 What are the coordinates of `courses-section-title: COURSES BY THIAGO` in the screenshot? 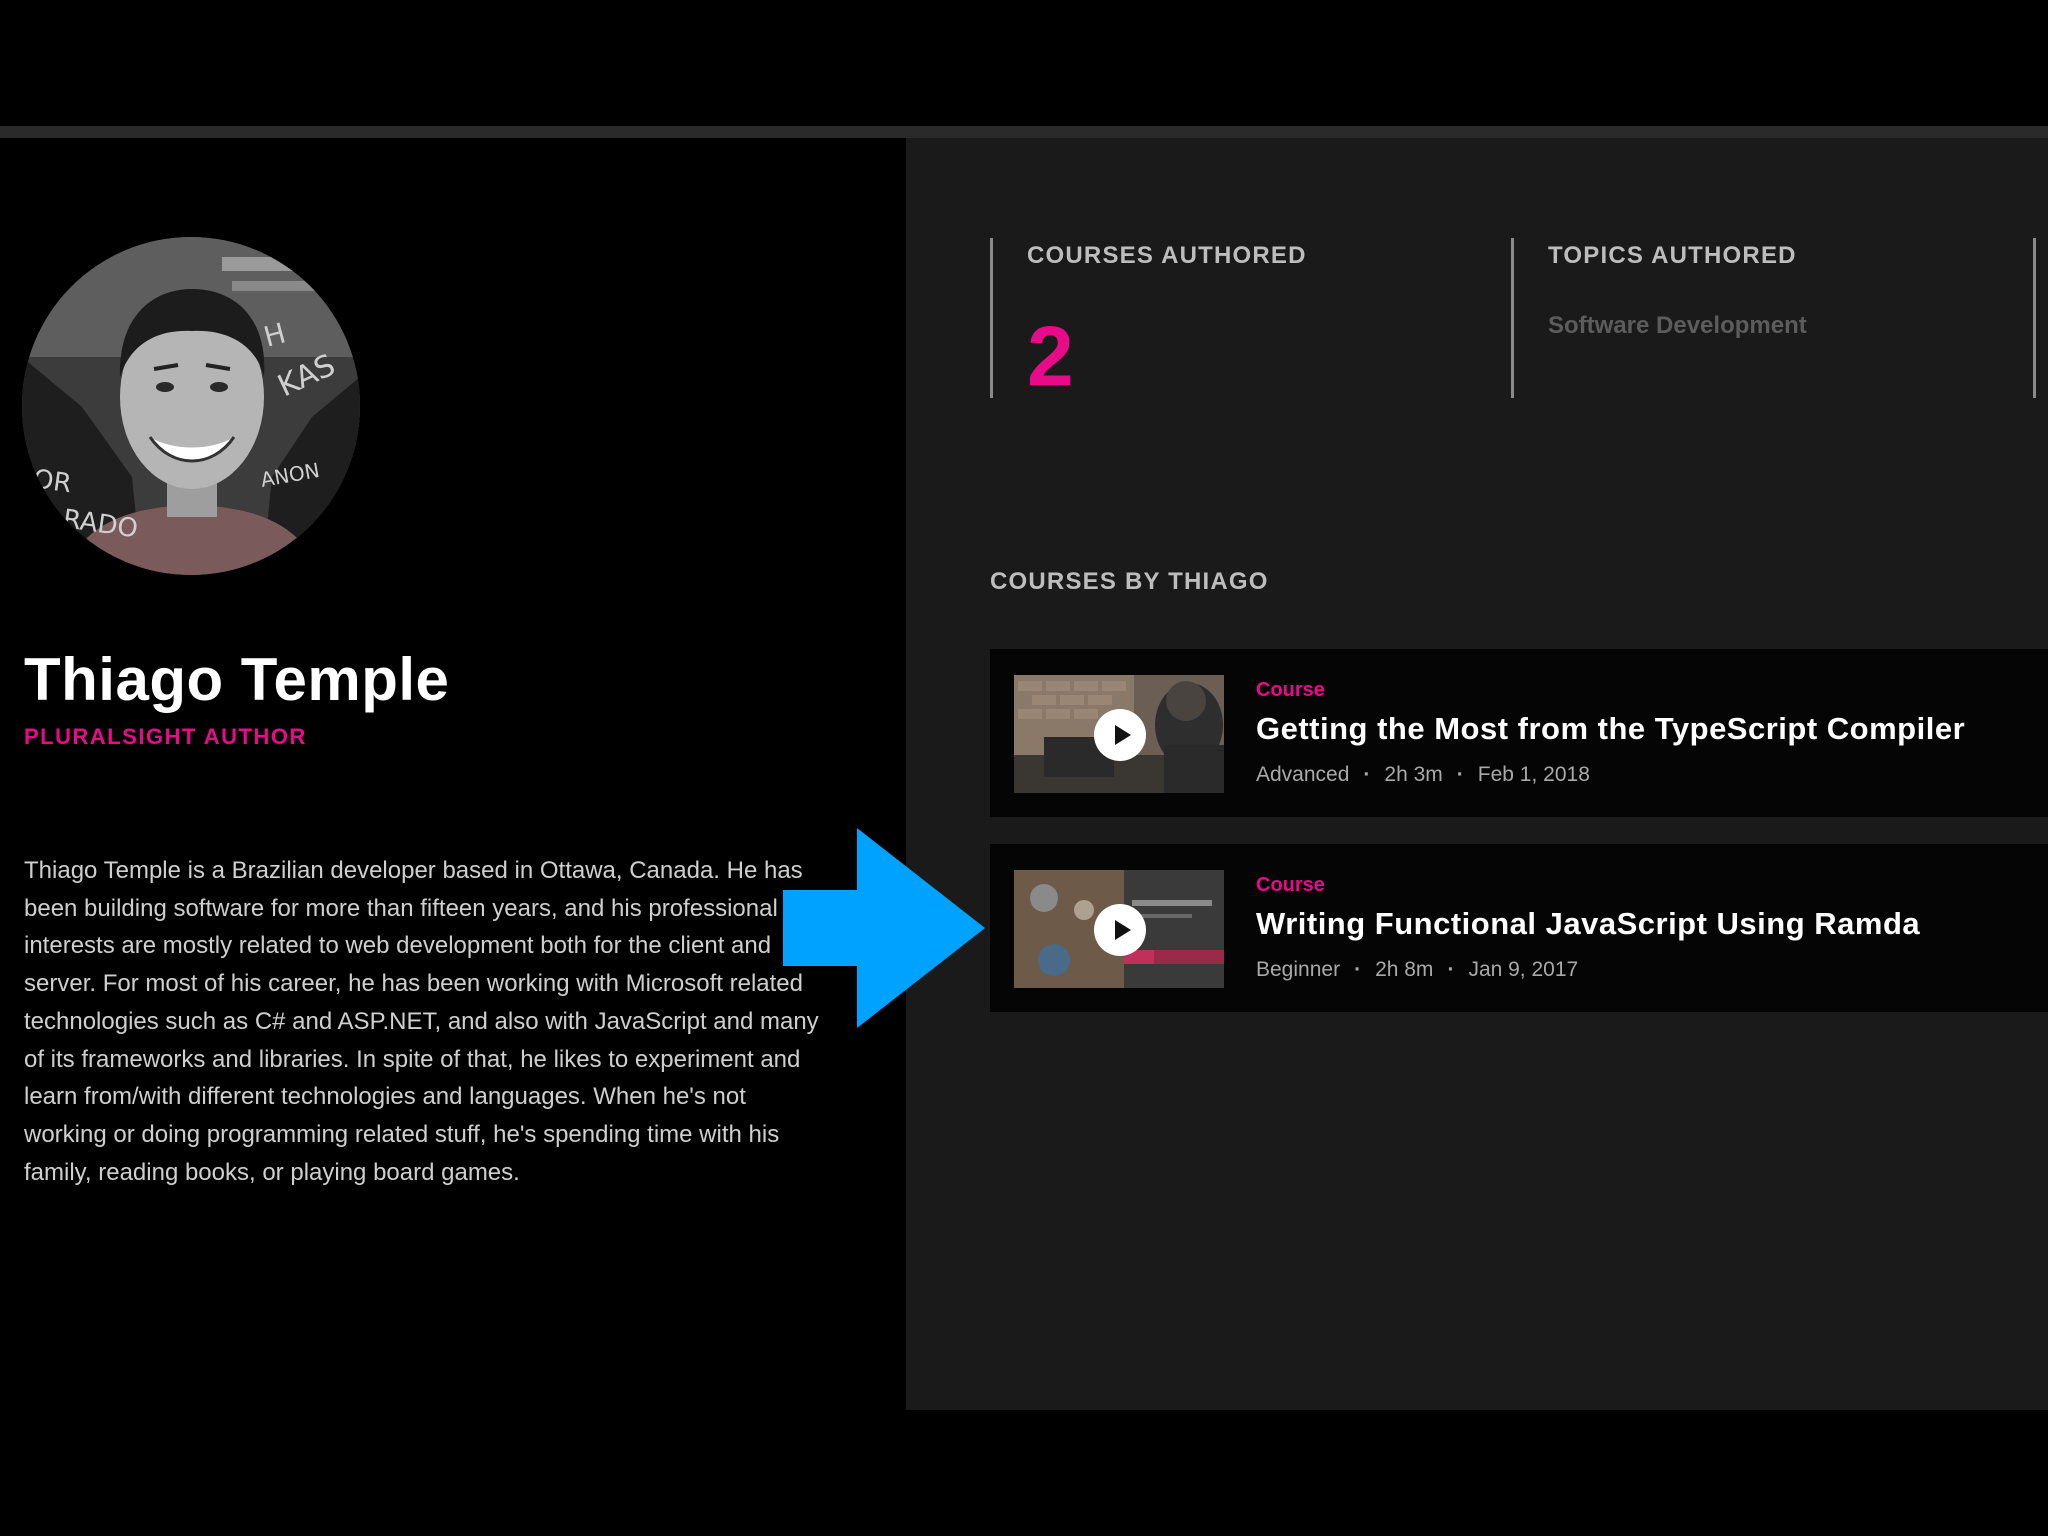 It's located at (1129, 581).